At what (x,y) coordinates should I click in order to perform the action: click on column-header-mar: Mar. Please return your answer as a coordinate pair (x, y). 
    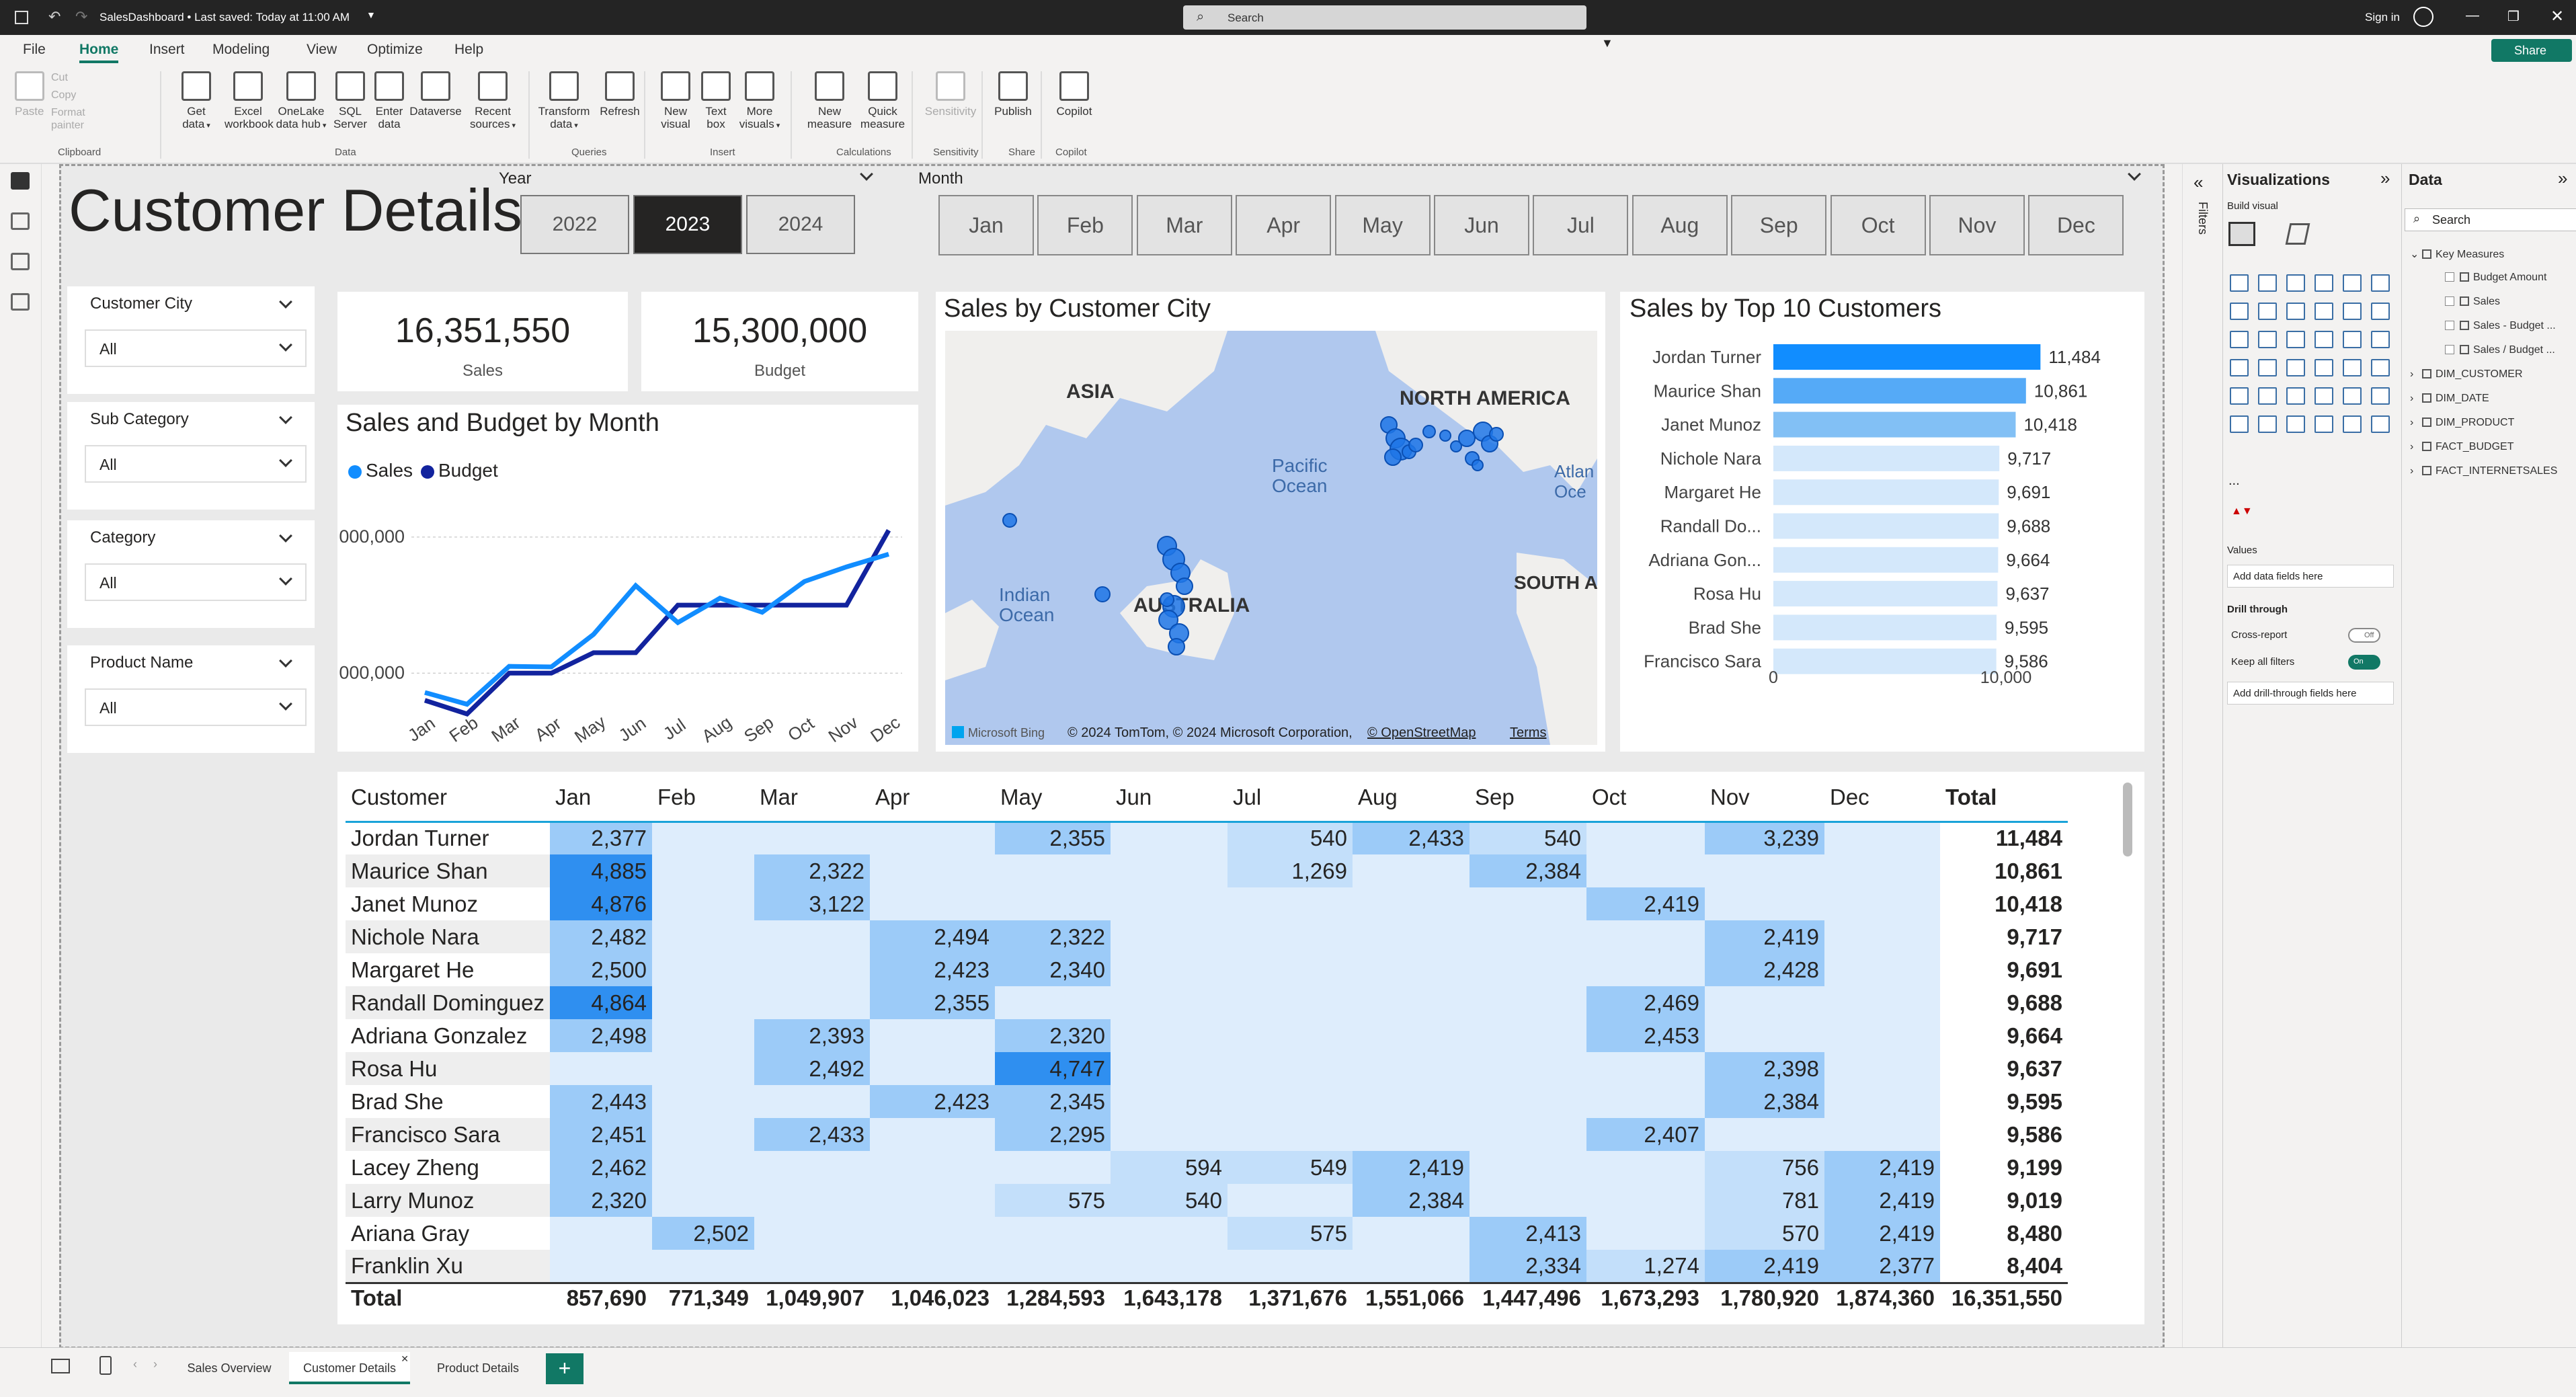
    Looking at the image, I should click on (812, 798).